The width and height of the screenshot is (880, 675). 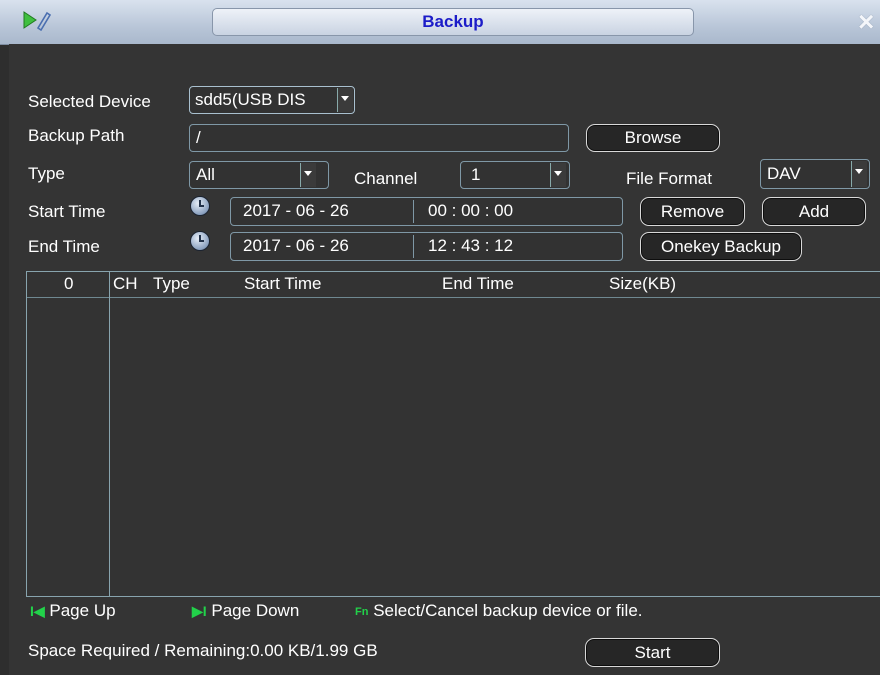 I want to click on file-format-label: File Format, so click(x=669, y=178).